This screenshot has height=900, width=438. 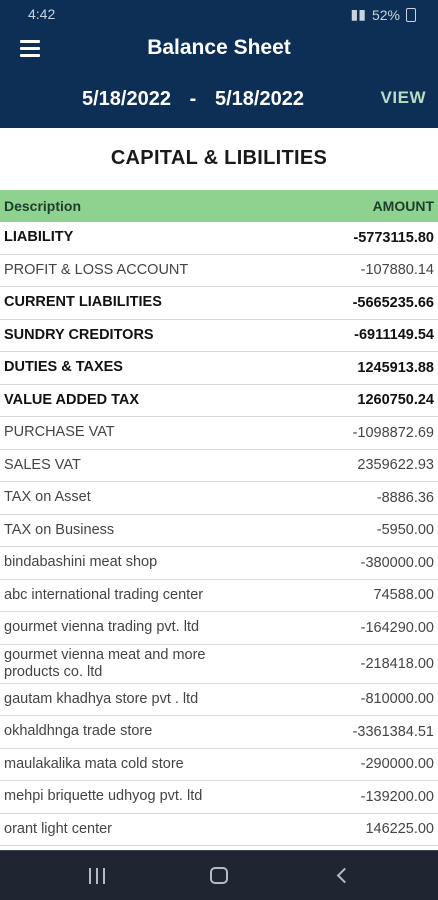 I want to click on row-description: mehpi briquette udhyog pvt. ltd, so click(x=103, y=796).